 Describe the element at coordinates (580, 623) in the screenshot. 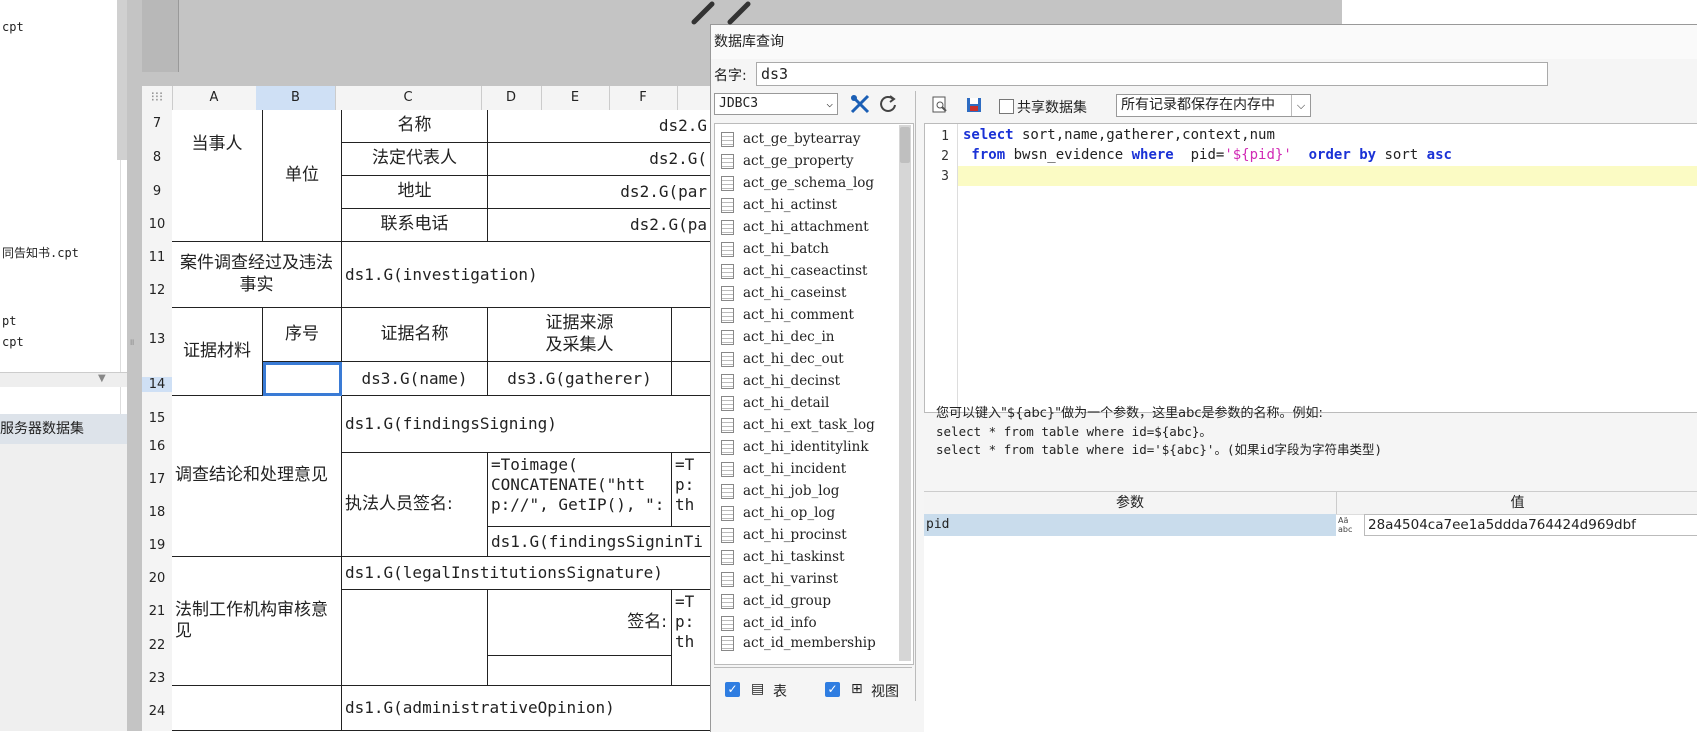

I see `cell-sign-label: 签名:` at that location.